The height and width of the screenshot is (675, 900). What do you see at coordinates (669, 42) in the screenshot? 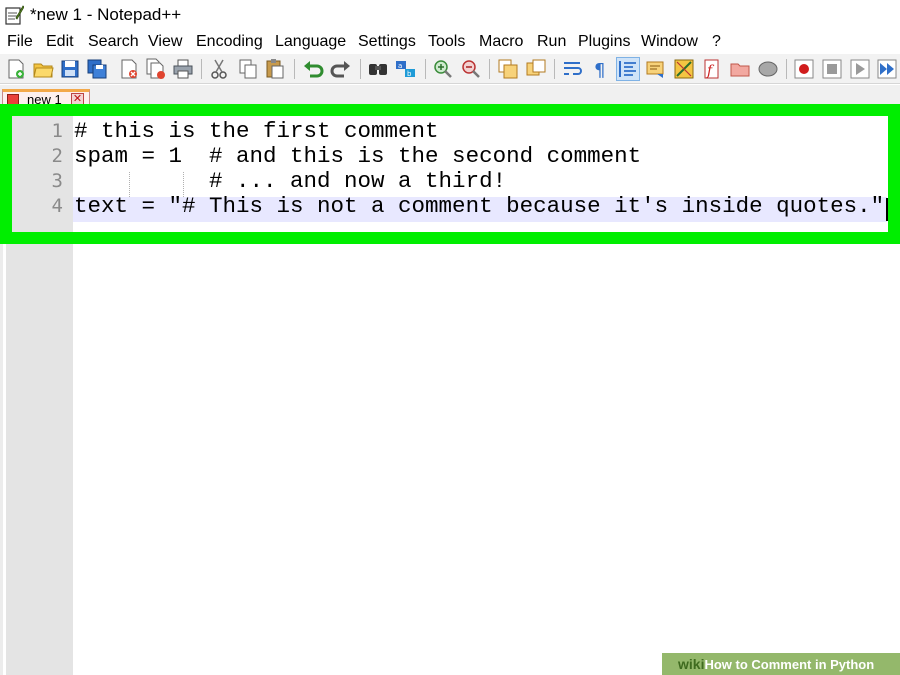
I see `menu-window: Window` at bounding box center [669, 42].